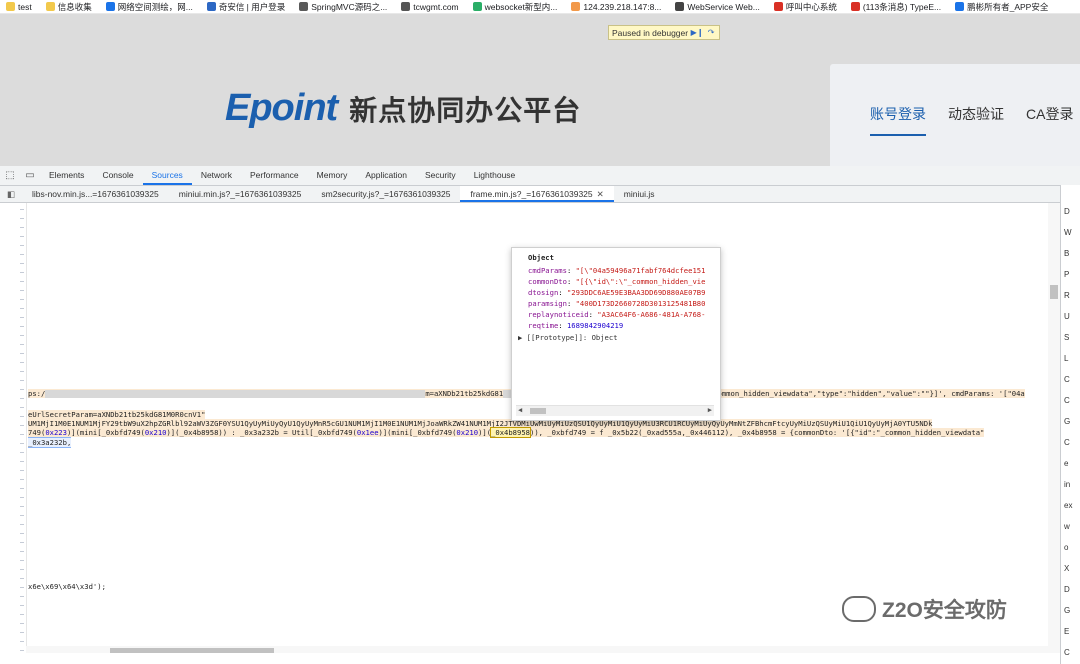  Describe the element at coordinates (520, 337) in the screenshot. I see `expand-triangle-icon: ▶` at that location.